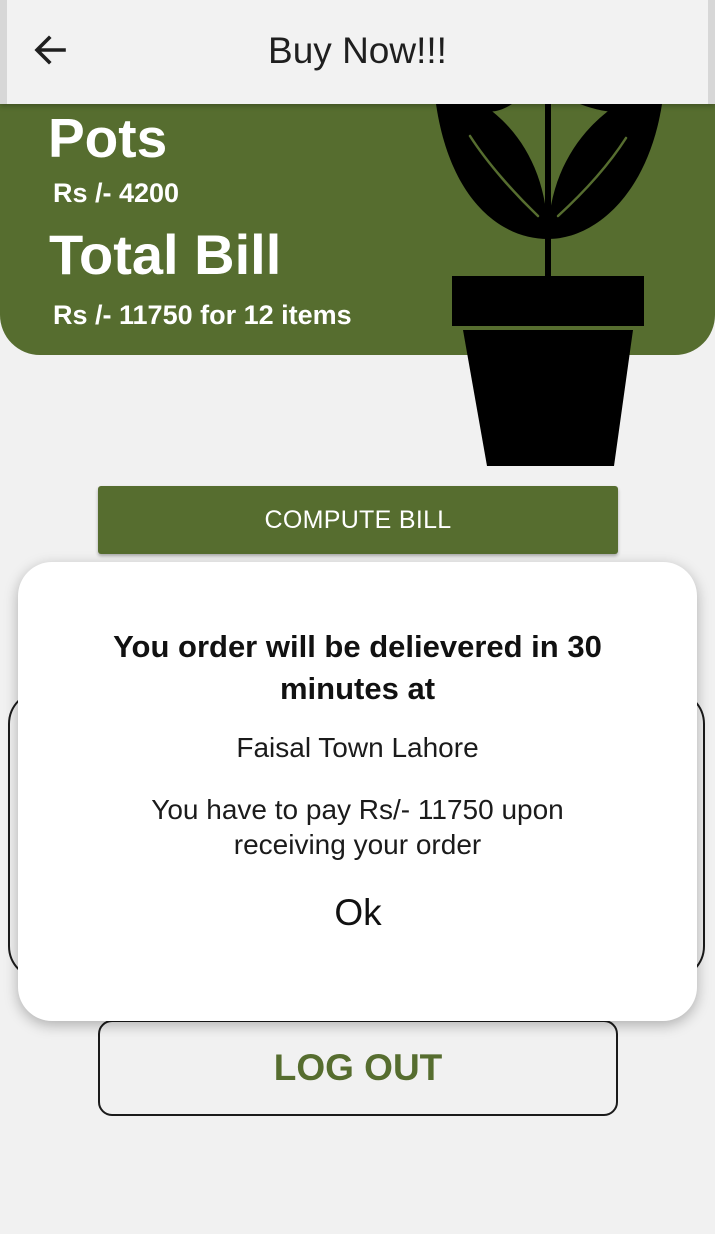 The height and width of the screenshot is (1234, 715). I want to click on page-title: Buy Now!!!, so click(357, 50).